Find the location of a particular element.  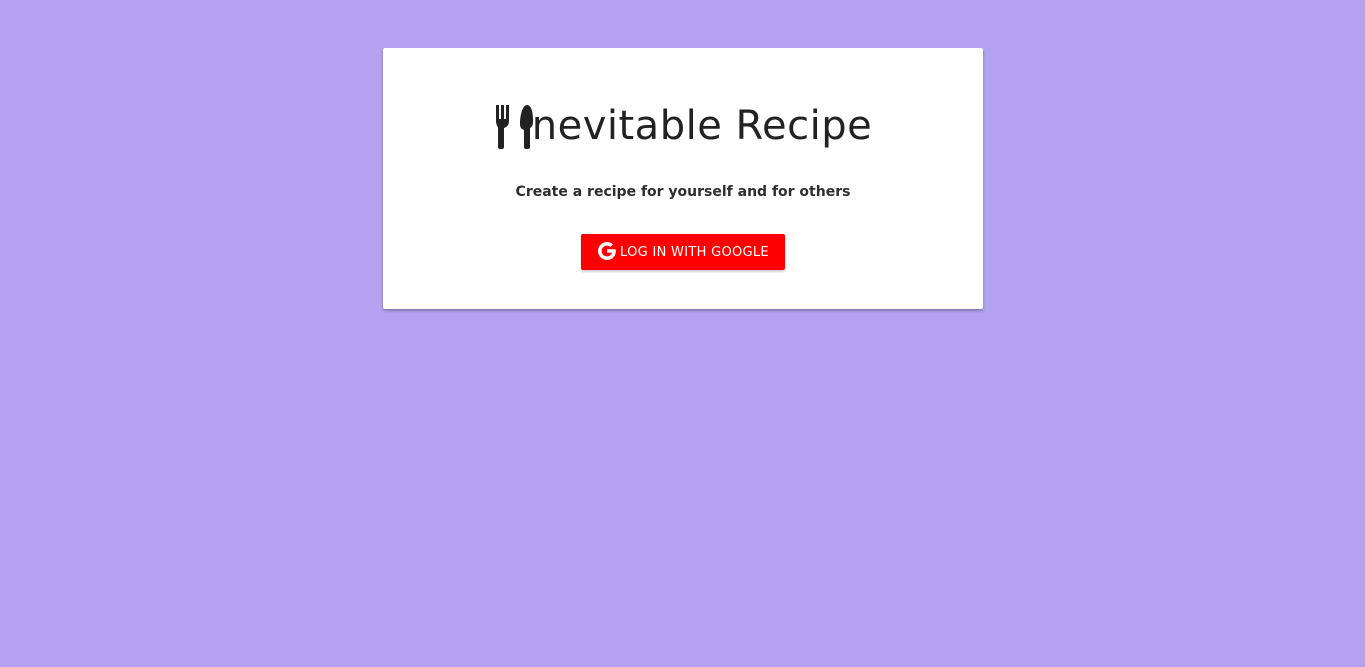

google-login-button: LOG IN WITH GOOGLE is located at coordinates (683, 252).